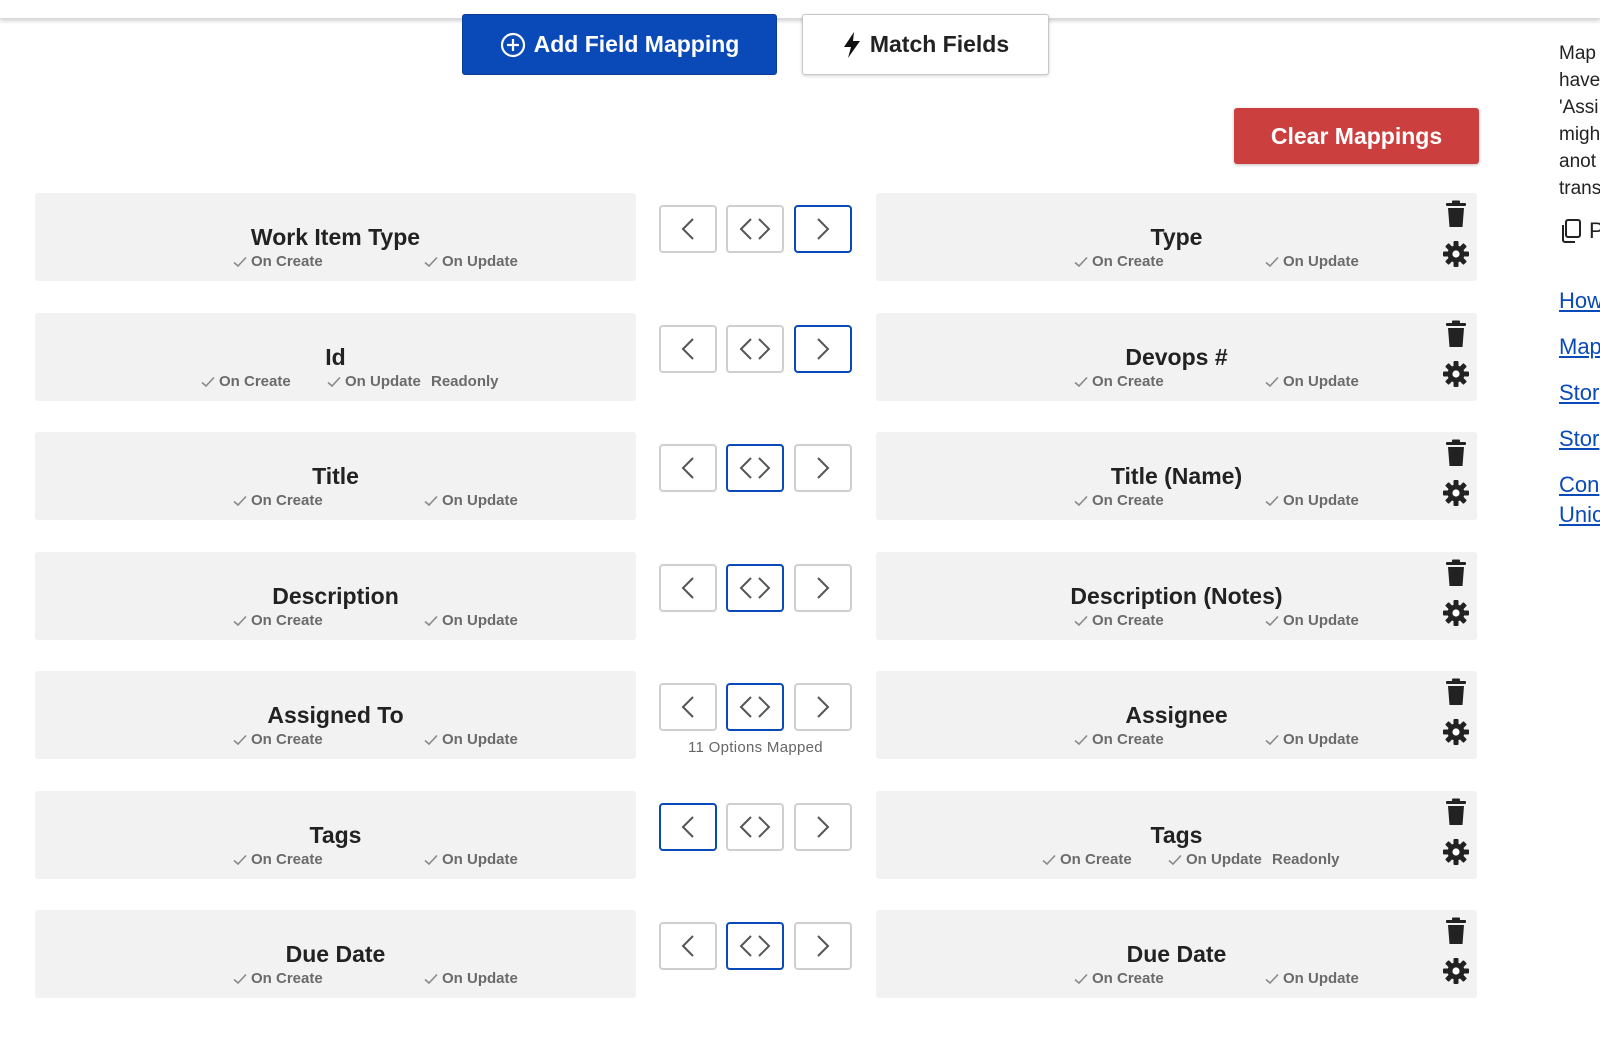 This screenshot has width=1600, height=1044. Describe the element at coordinates (1577, 53) in the screenshot. I see `help-text-line: Map` at that location.